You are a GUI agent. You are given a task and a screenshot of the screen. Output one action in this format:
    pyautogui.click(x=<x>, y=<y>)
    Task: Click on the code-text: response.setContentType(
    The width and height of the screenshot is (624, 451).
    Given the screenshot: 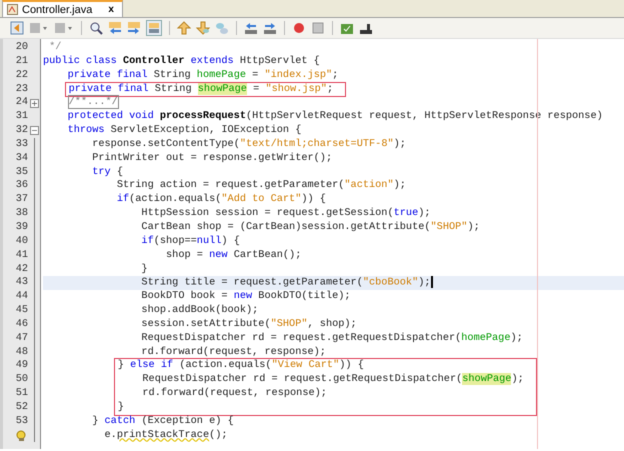 What is the action you would take?
    pyautogui.click(x=166, y=144)
    